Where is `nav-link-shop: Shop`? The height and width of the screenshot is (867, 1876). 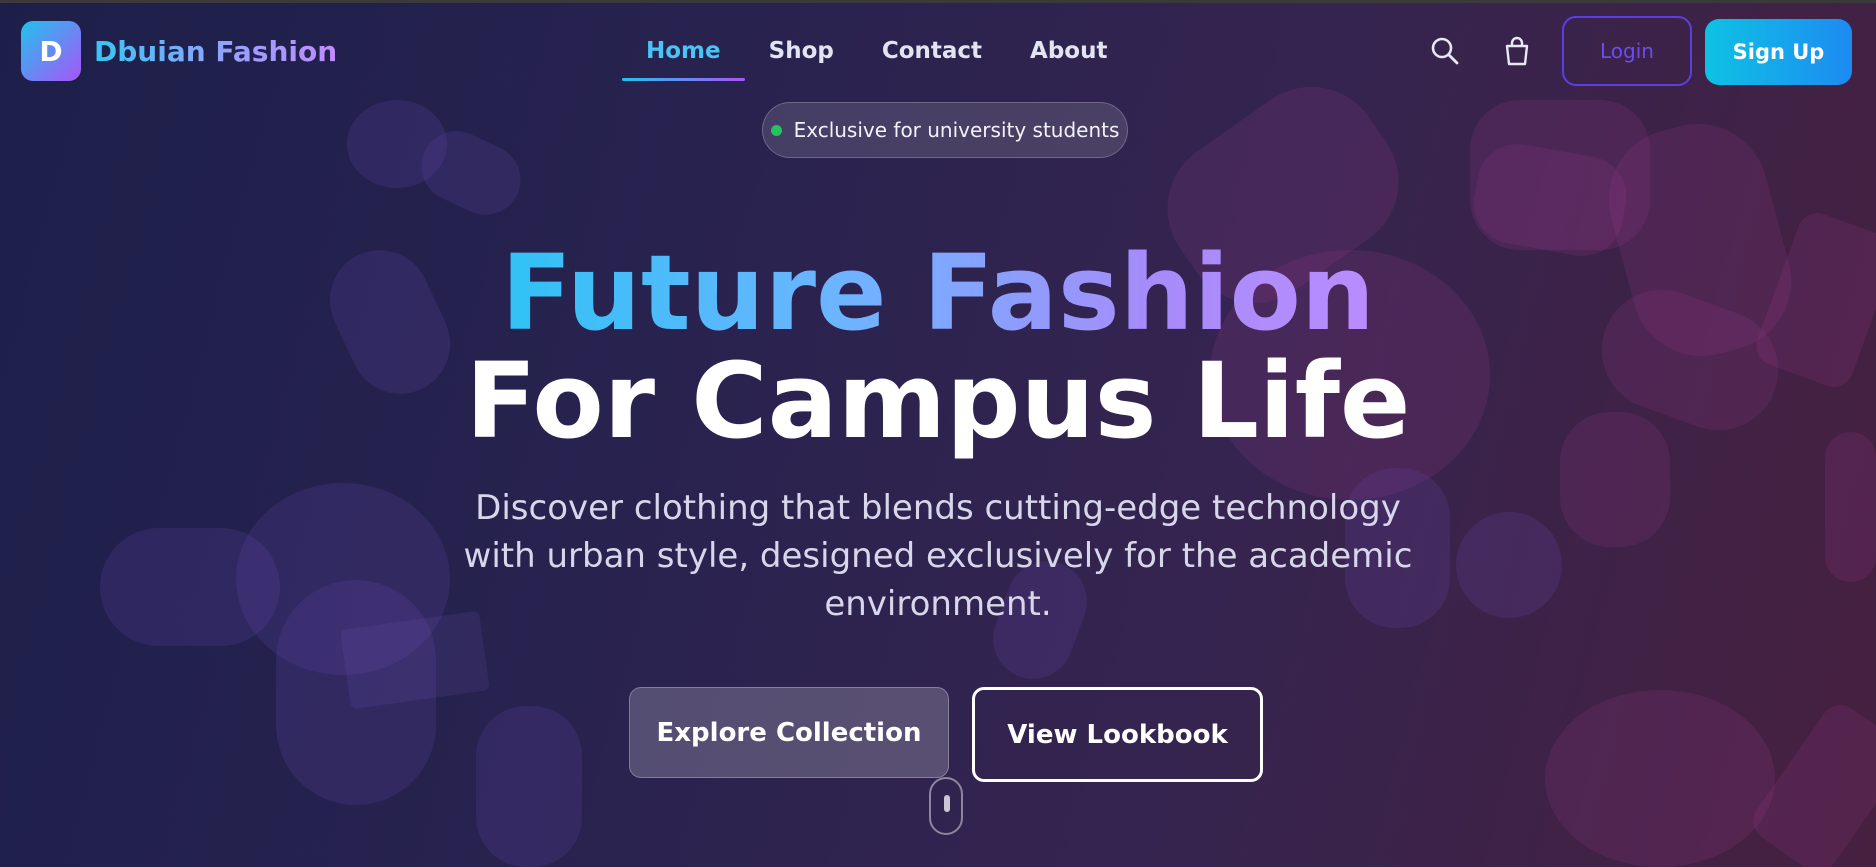
nav-link-shop: Shop is located at coordinates (801, 51).